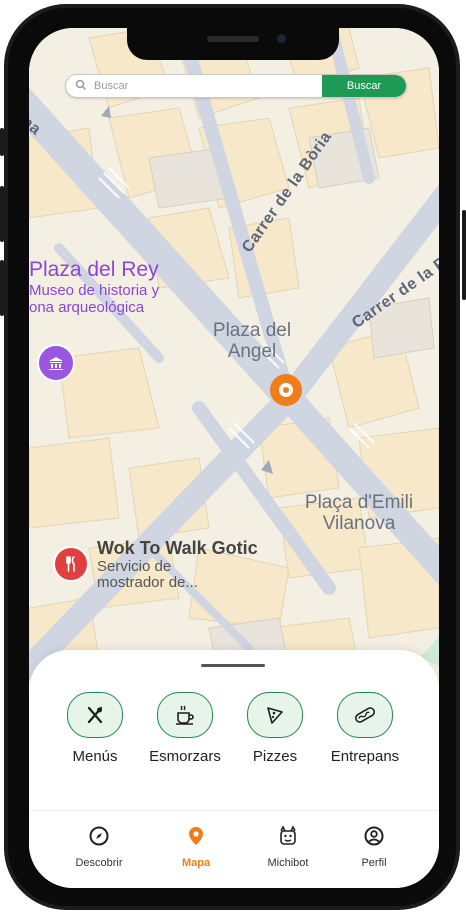  I want to click on tab-mapa: Mapa, so click(196, 850).